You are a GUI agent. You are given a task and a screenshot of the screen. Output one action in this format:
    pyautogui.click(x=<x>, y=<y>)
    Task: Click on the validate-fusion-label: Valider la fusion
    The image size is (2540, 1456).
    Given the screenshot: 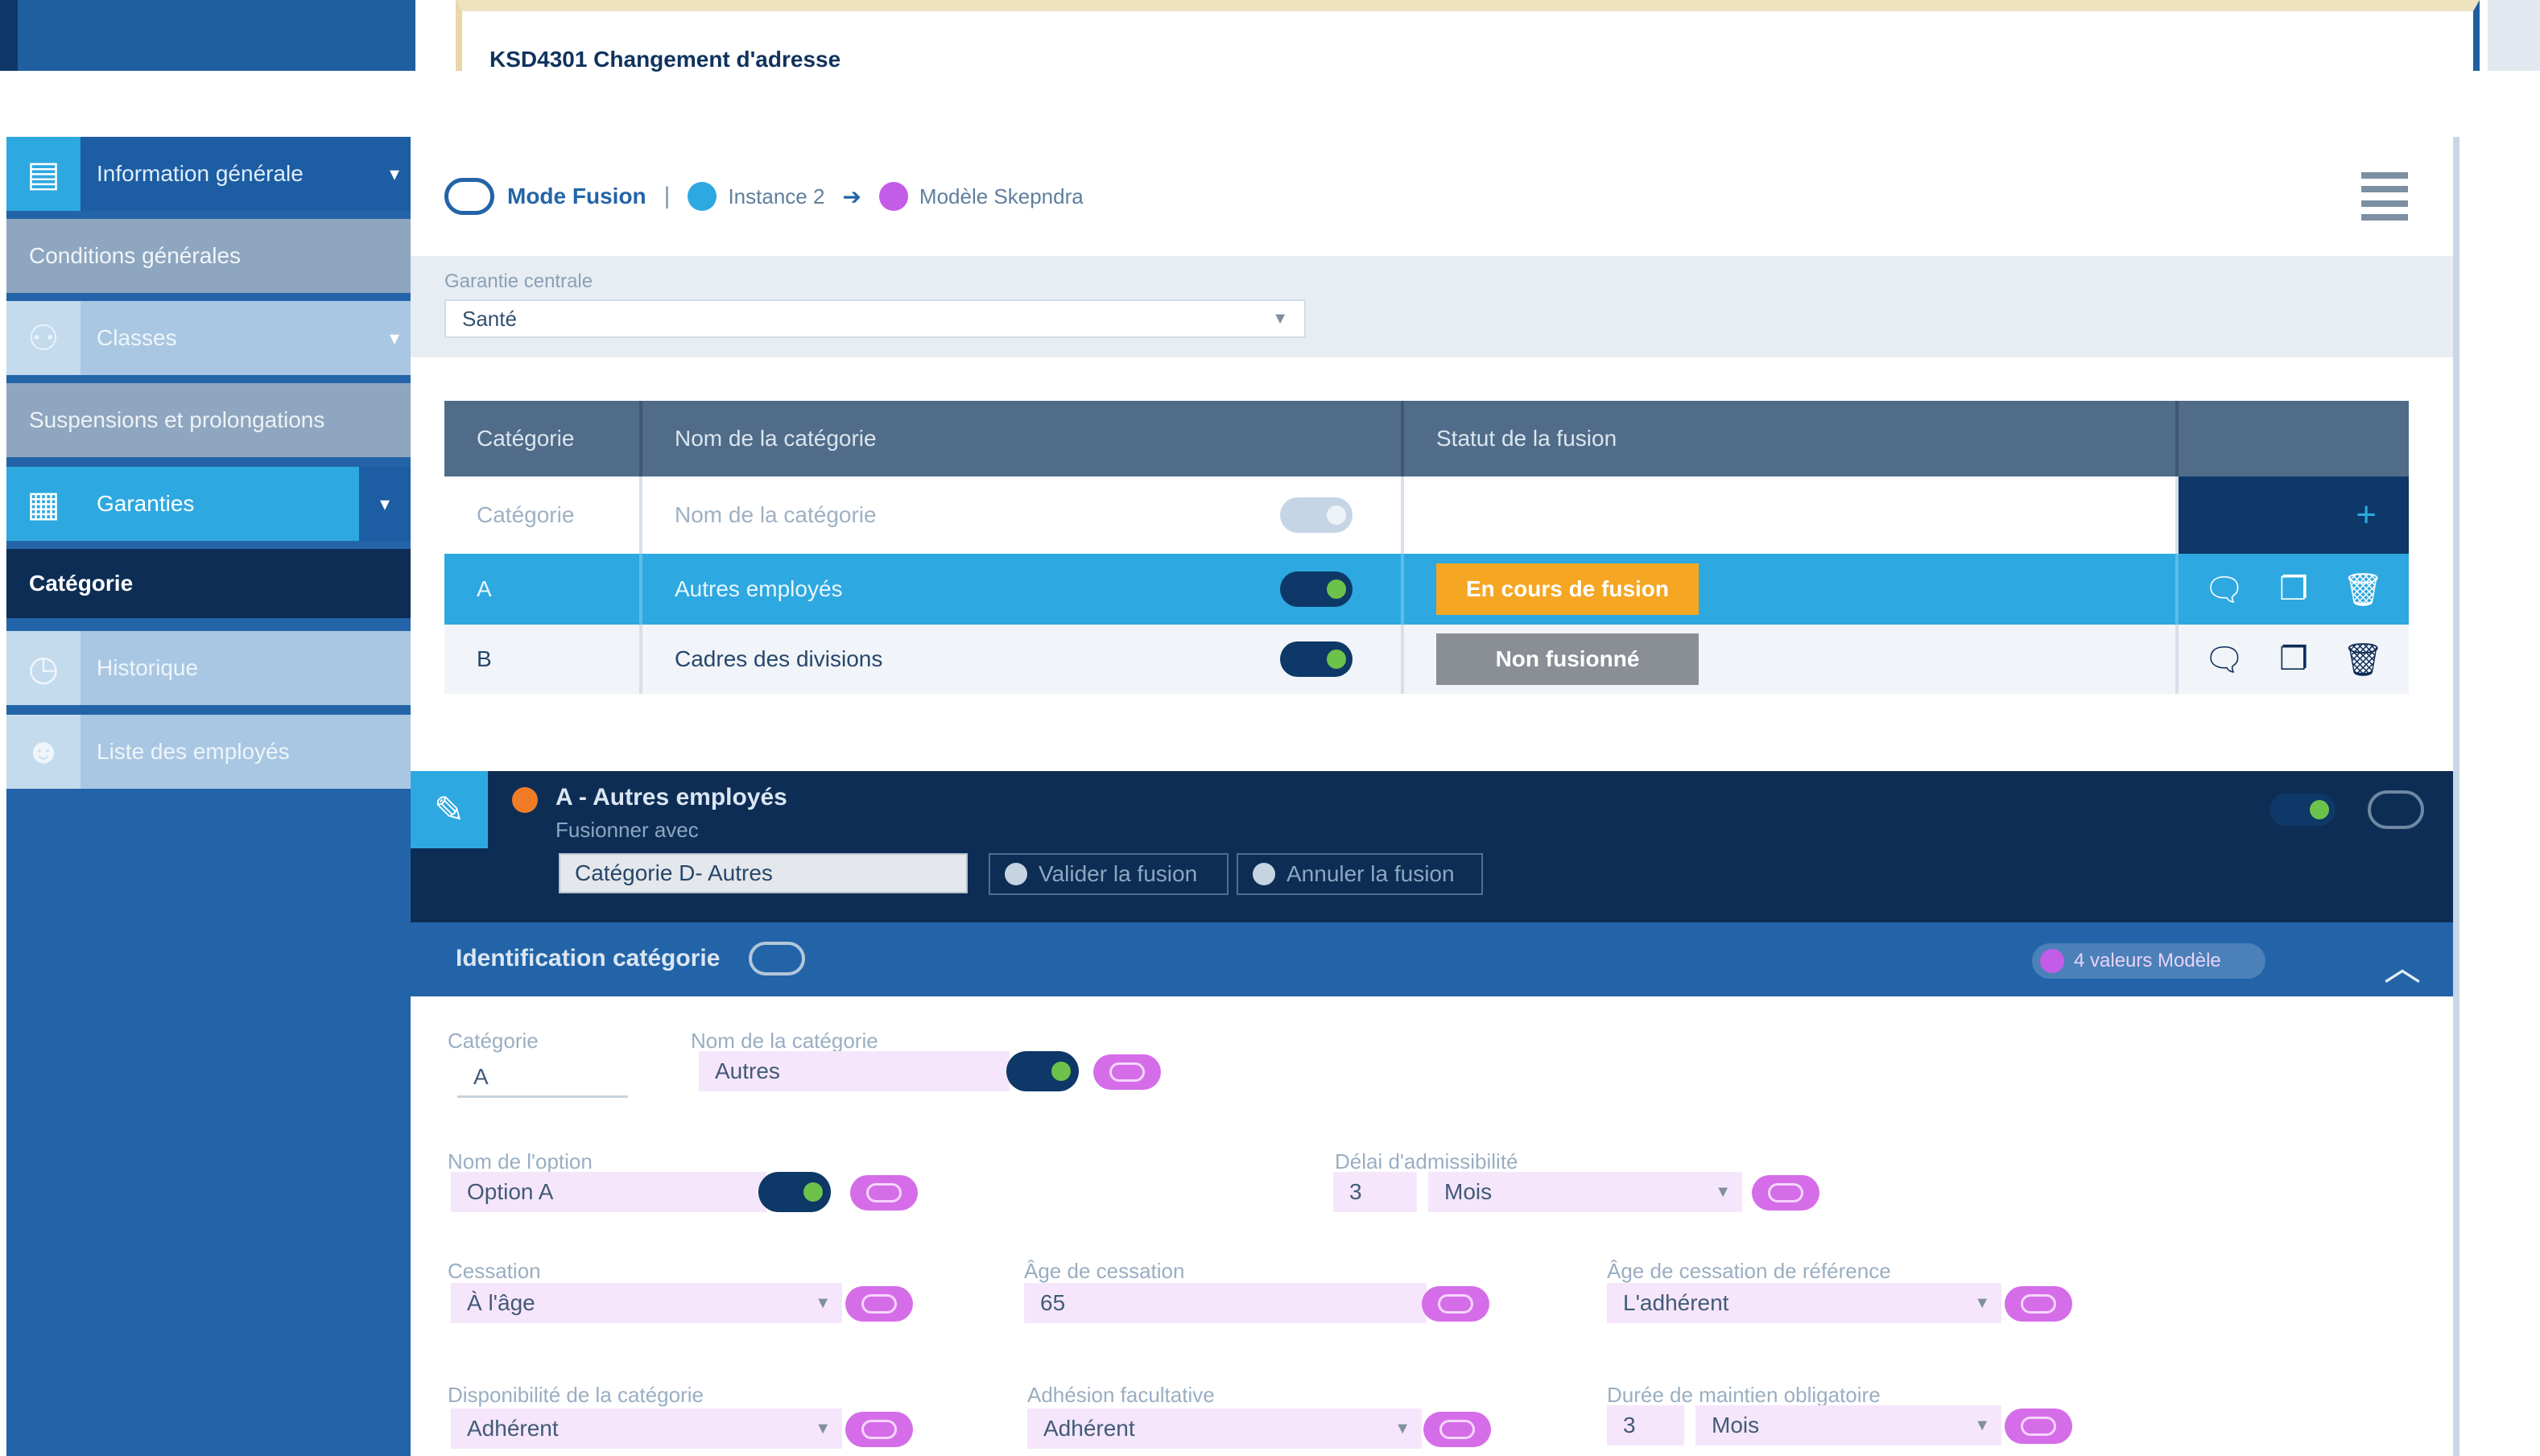 What is the action you would take?
    pyautogui.click(x=1118, y=874)
    